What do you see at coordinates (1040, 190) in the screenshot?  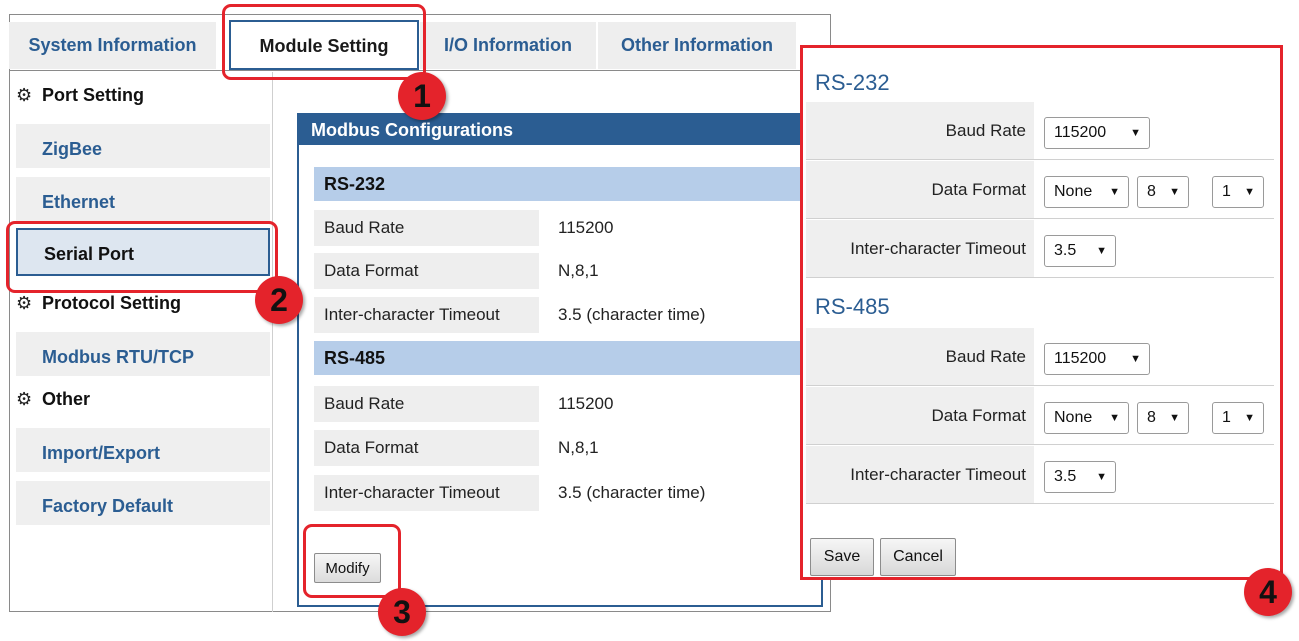 I see `form-rs232-format-row: Data Format None ▼ 8 ▼ 1 ▼` at bounding box center [1040, 190].